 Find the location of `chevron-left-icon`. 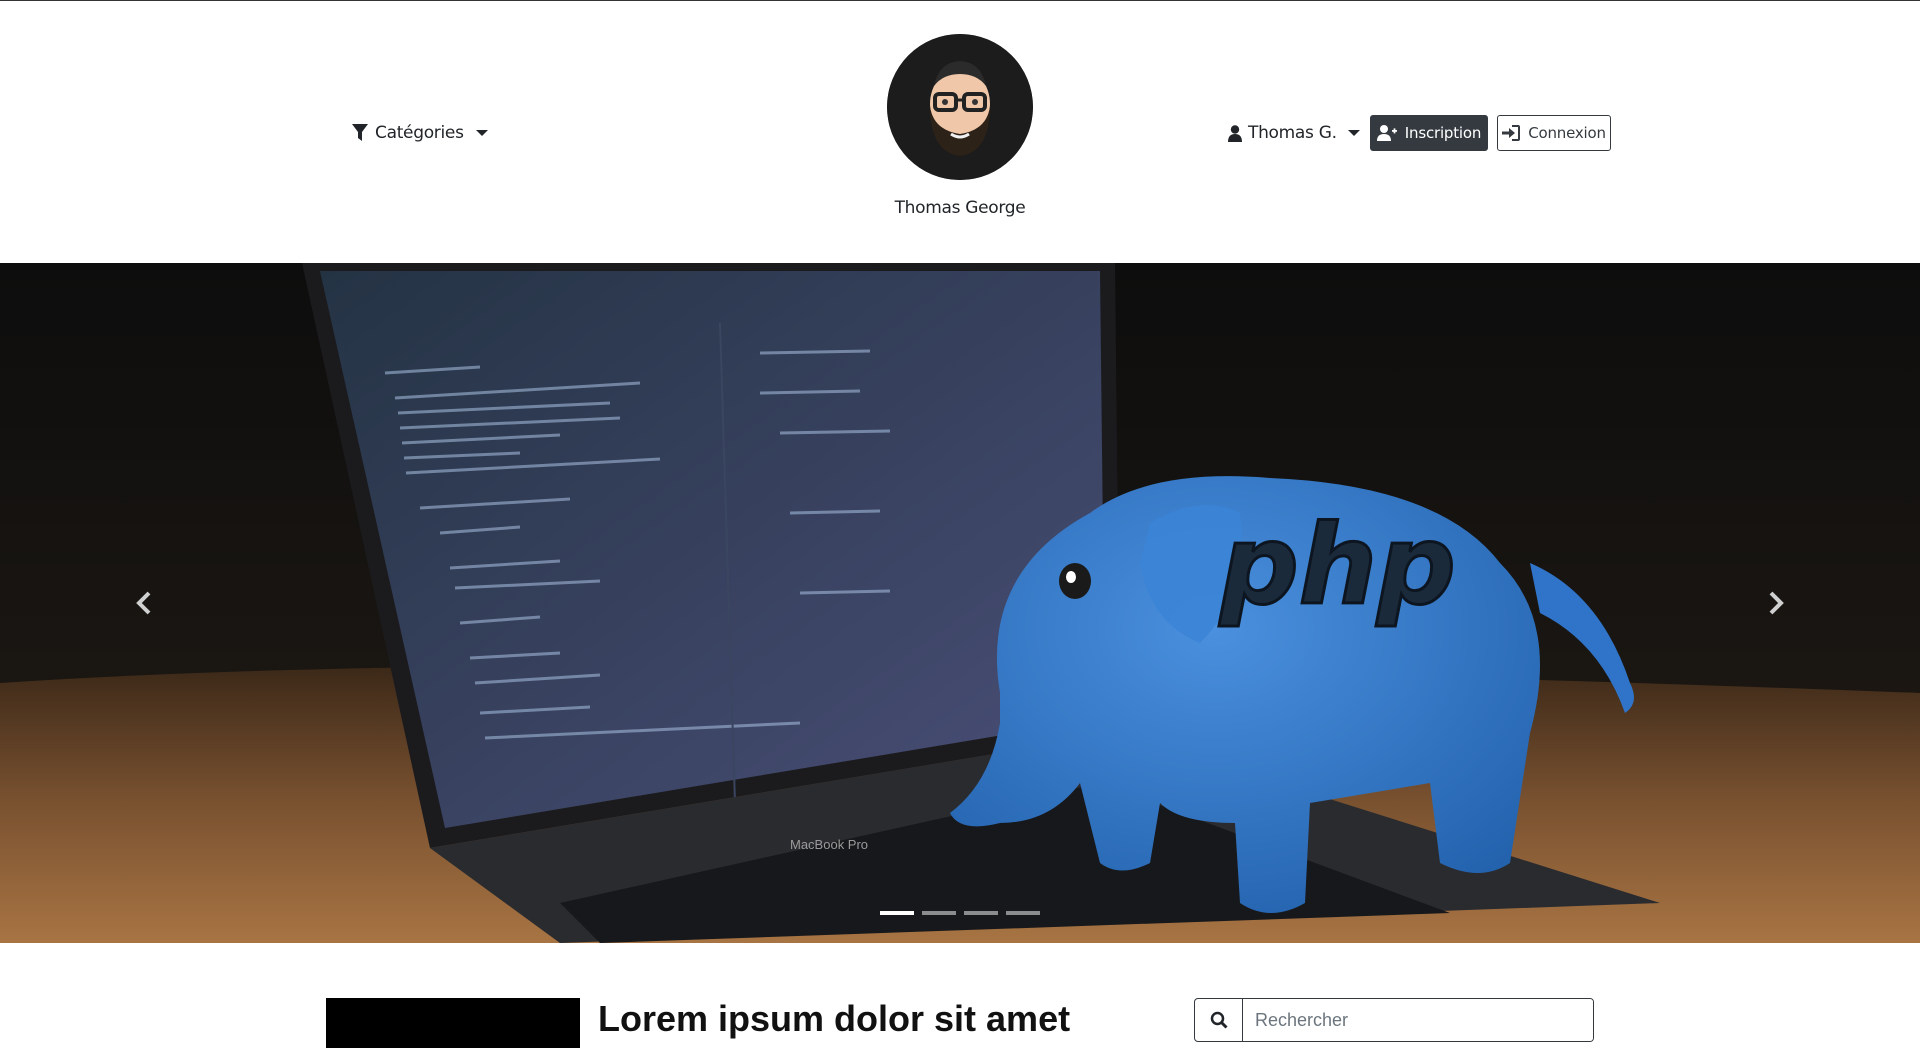

chevron-left-icon is located at coordinates (143, 603).